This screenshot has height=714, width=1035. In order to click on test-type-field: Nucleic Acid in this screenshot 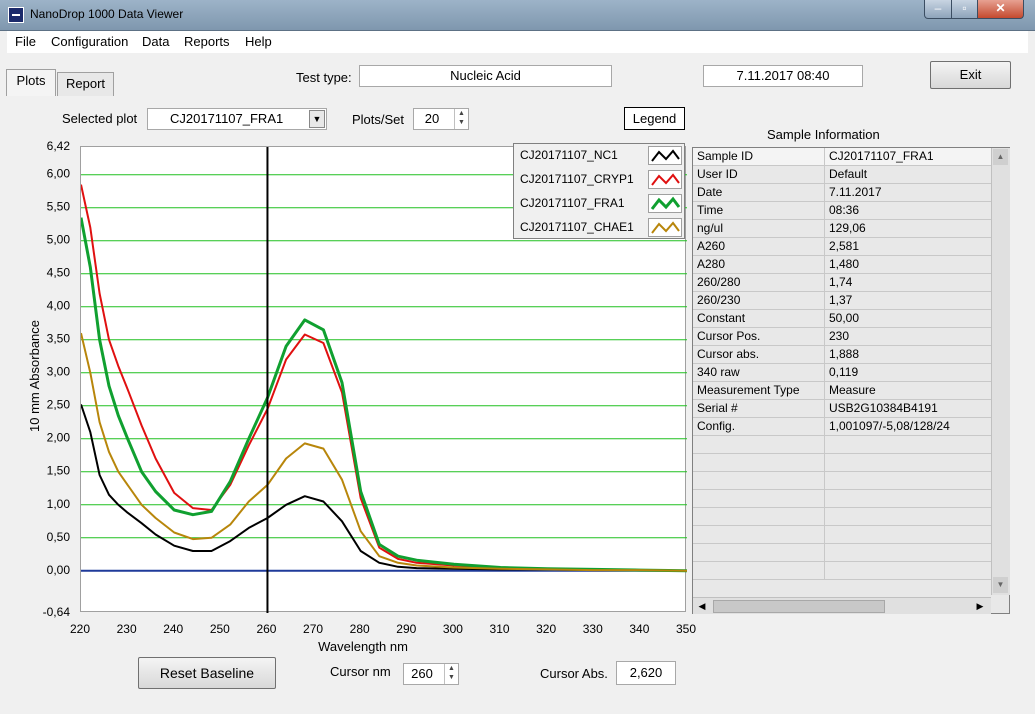, I will do `click(485, 76)`.